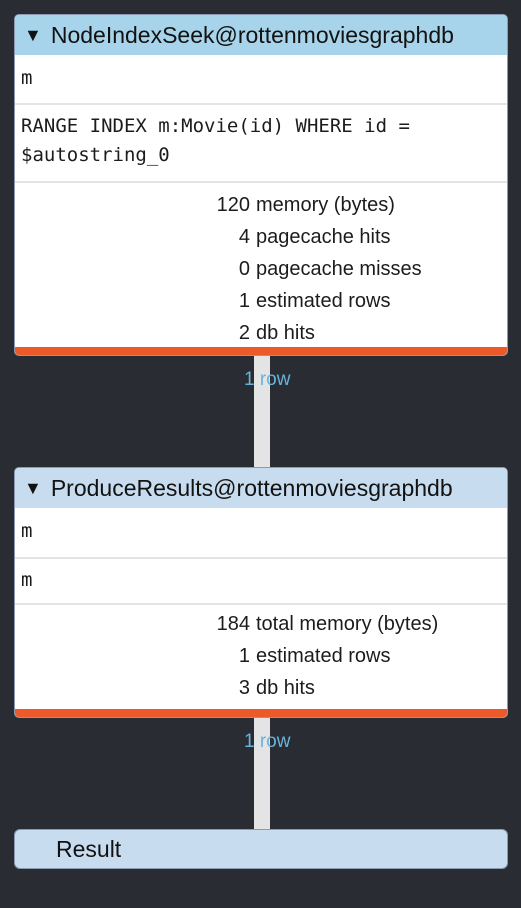 This screenshot has height=908, width=521. Describe the element at coordinates (233, 204) in the screenshot. I see `stat-value: 120` at that location.